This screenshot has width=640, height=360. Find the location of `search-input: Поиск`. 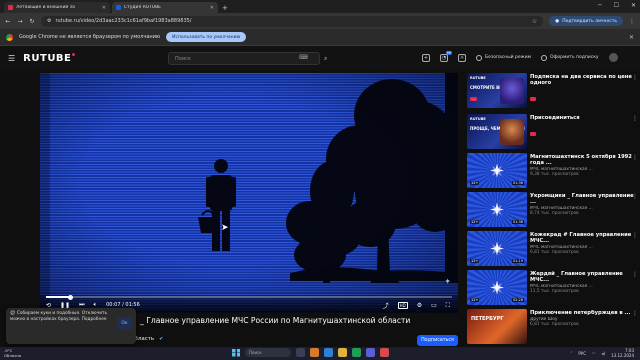

search-input: Поиск is located at coordinates (244, 58).